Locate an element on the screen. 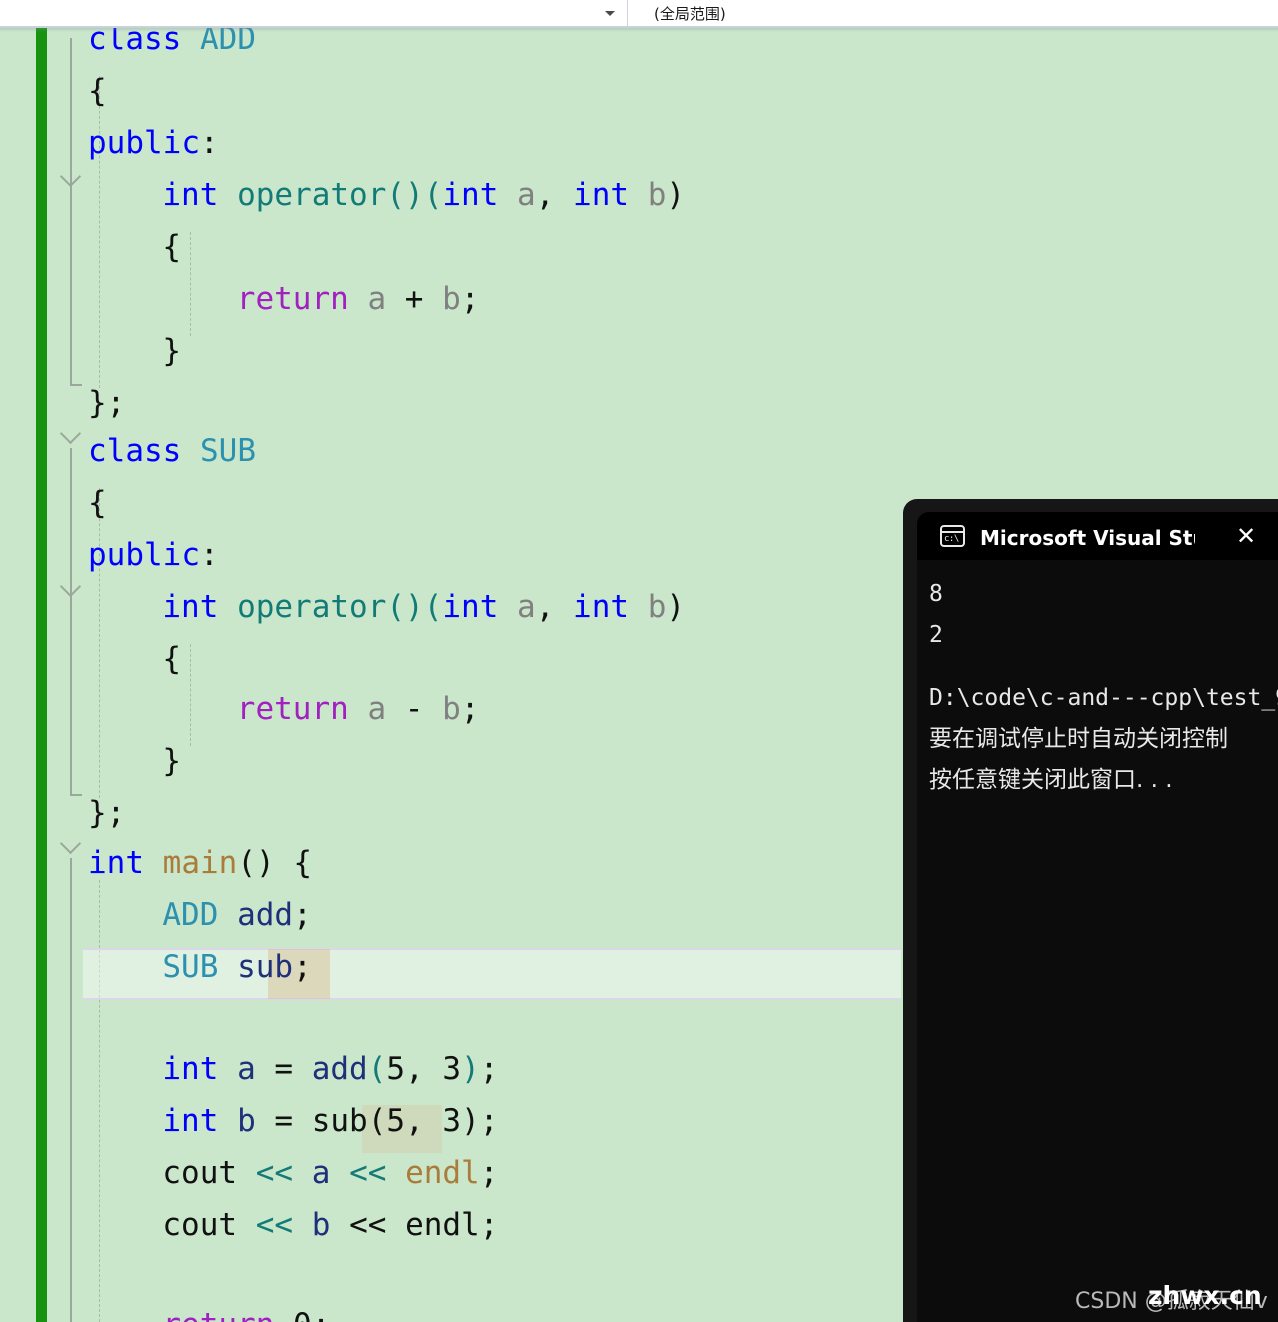  code-token: main is located at coordinates (200, 863).